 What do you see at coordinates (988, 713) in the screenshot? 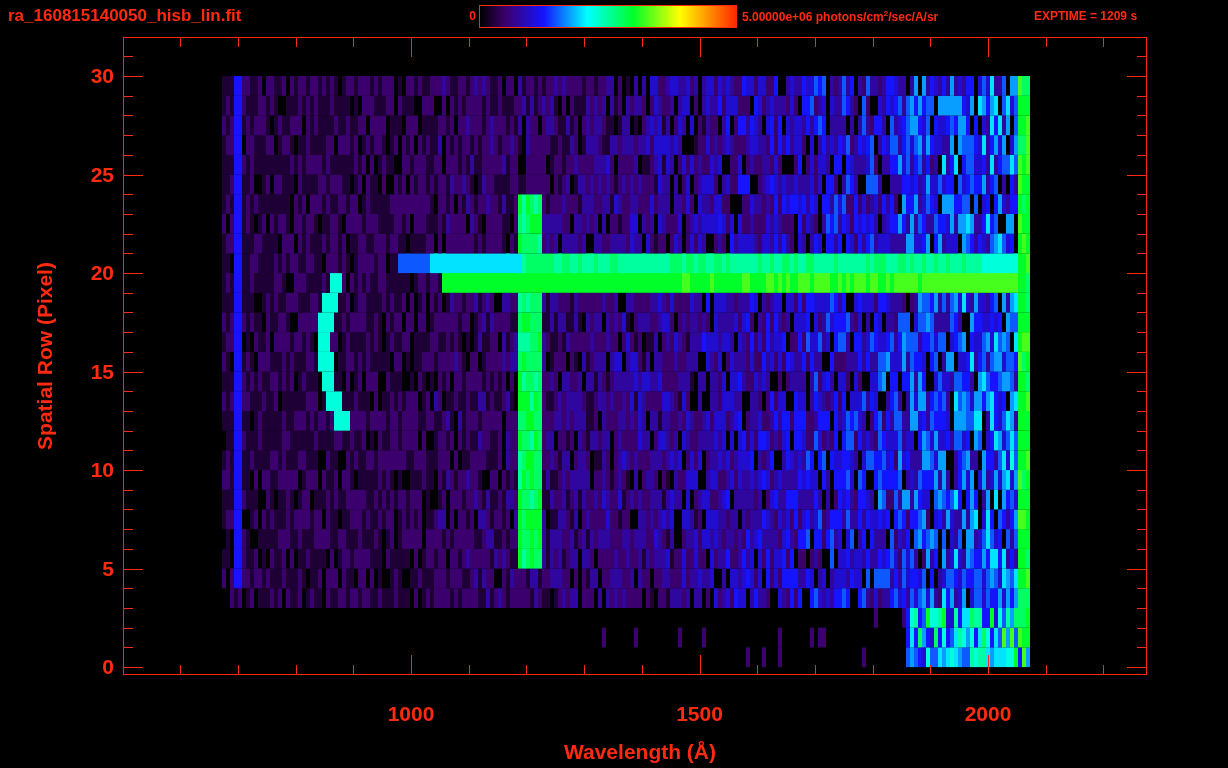
I see `x-tick-label: 2000` at bounding box center [988, 713].